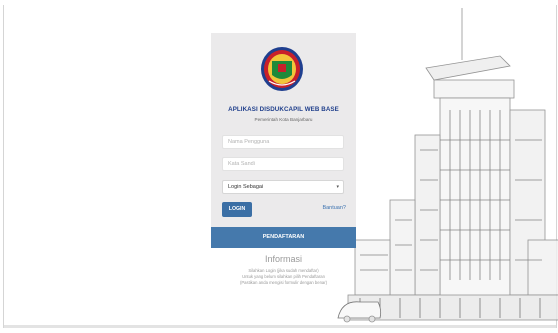  What do you see at coordinates (283, 270) in the screenshot?
I see `info-line: Silahkan Login (jika sudah mendaftar)` at bounding box center [283, 270].